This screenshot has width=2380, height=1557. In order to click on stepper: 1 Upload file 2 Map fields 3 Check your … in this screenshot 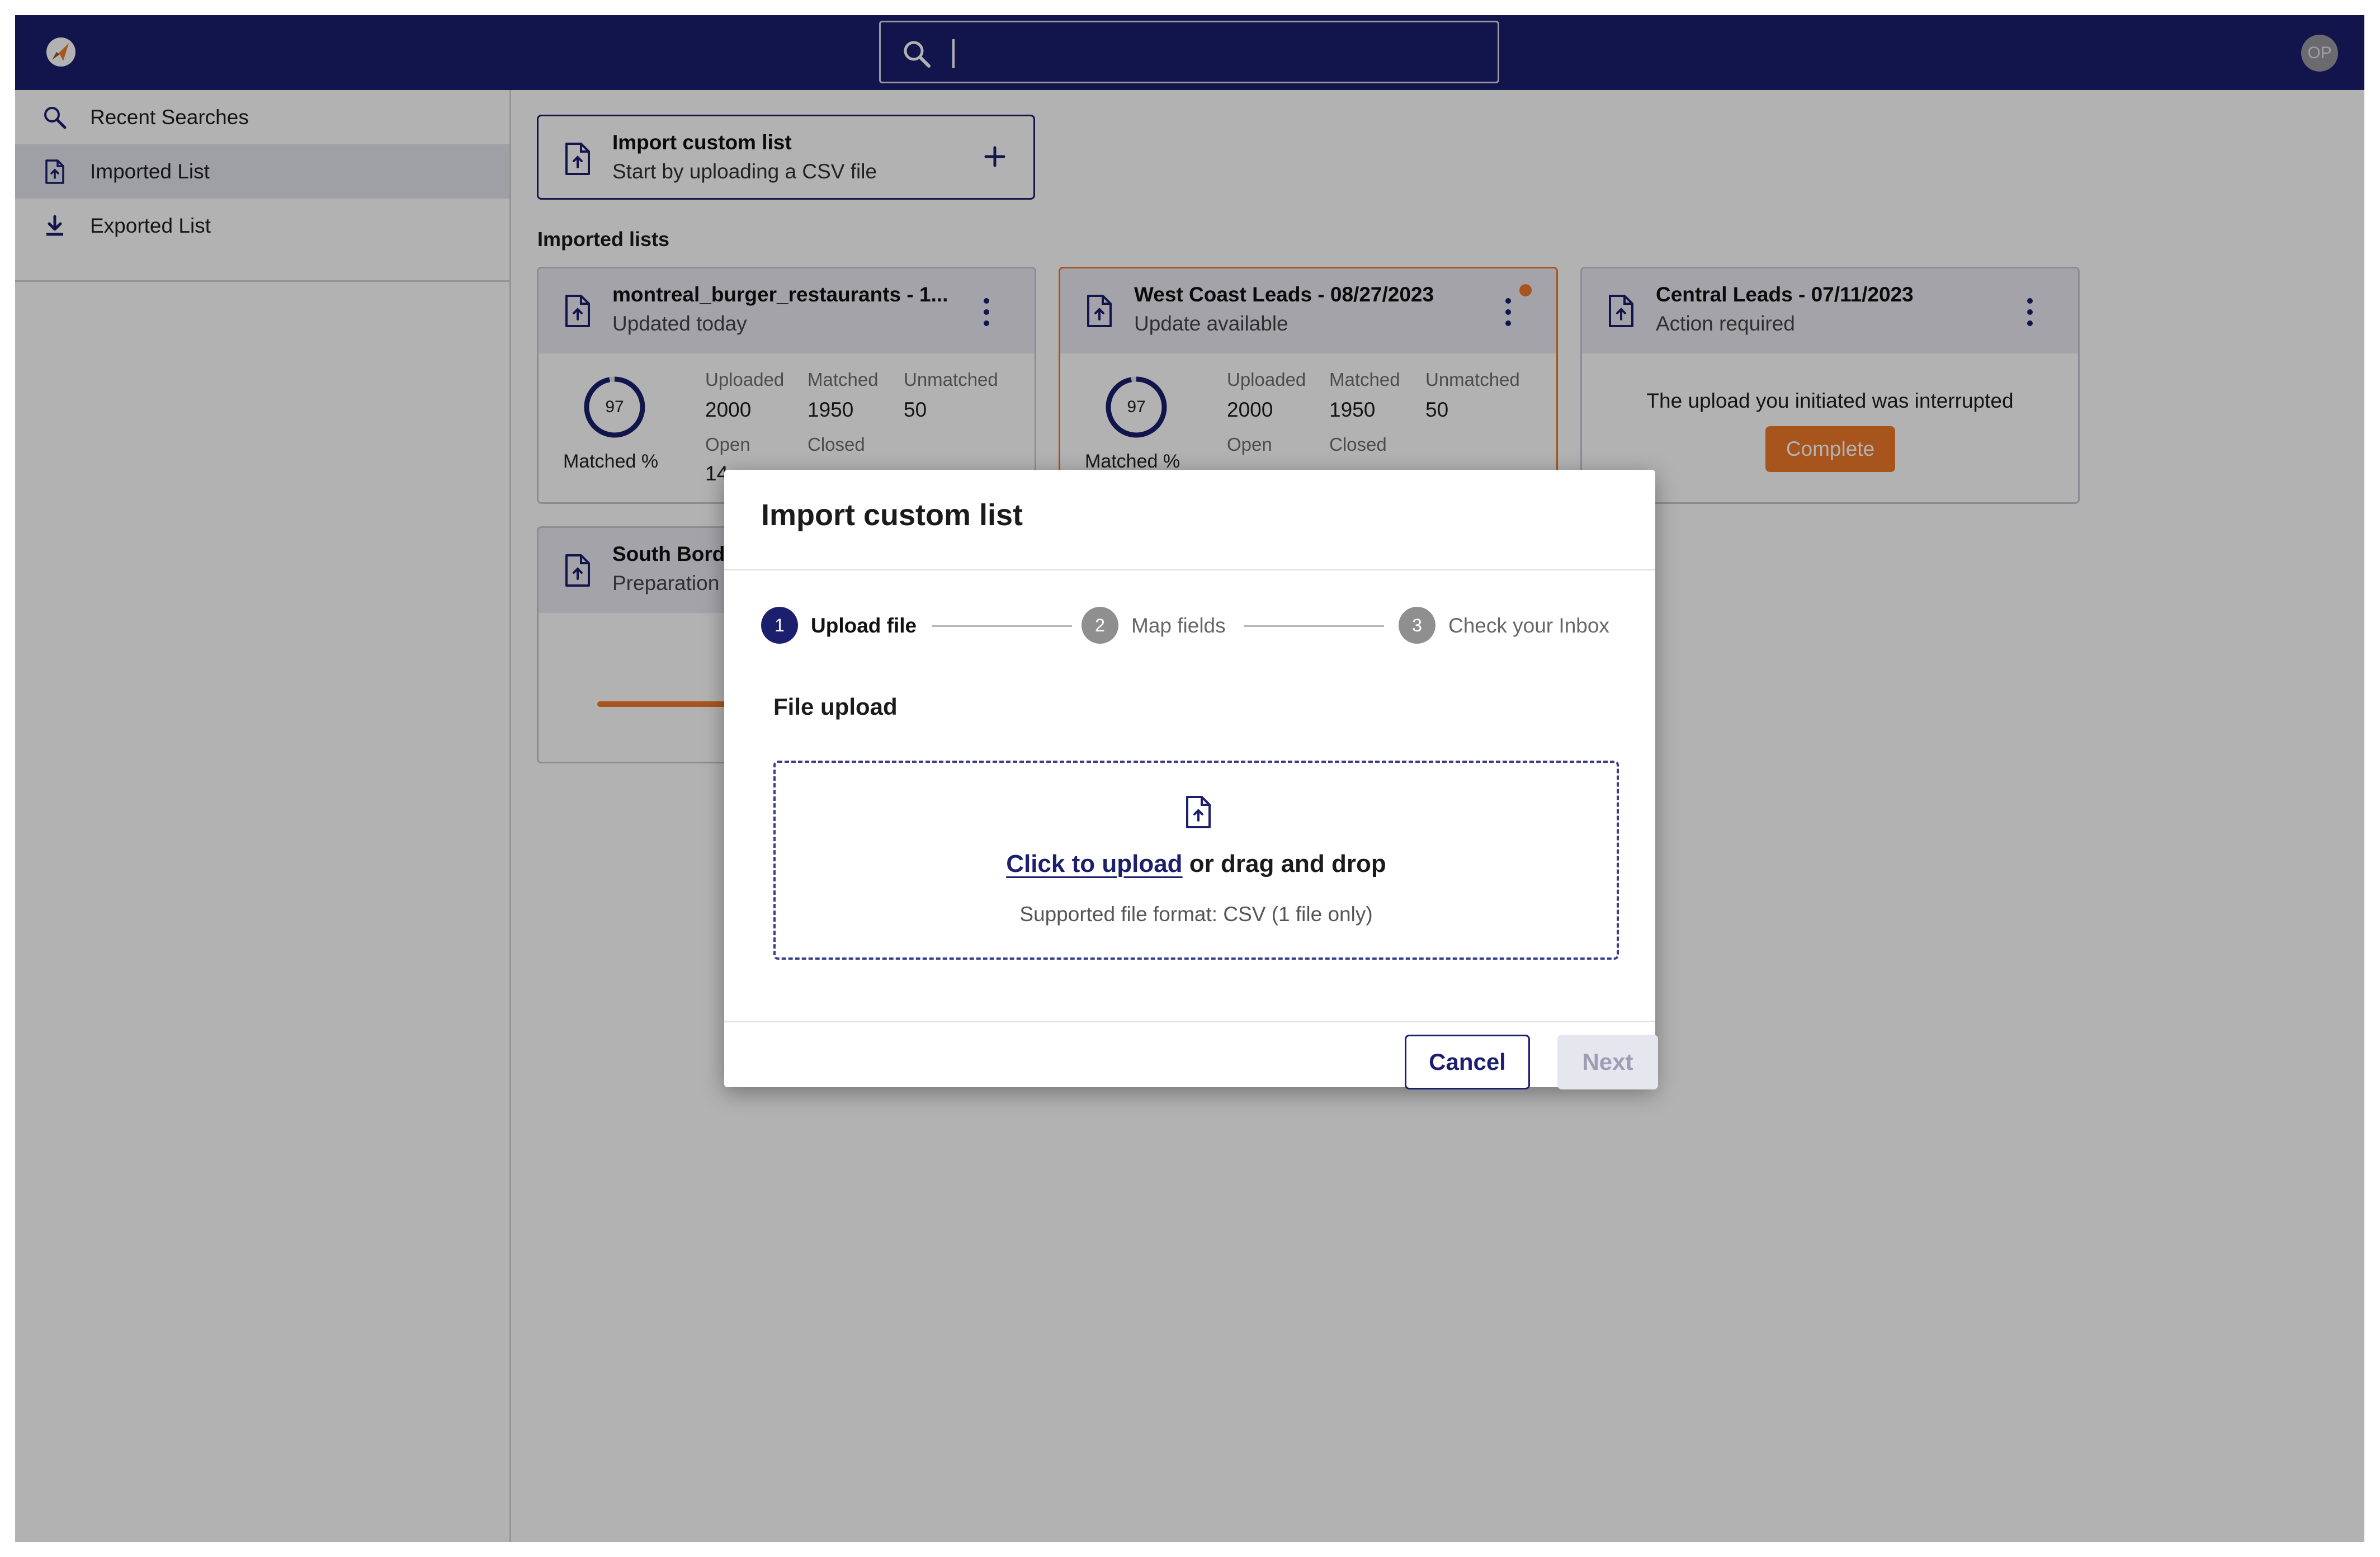, I will do `click(1192, 625)`.